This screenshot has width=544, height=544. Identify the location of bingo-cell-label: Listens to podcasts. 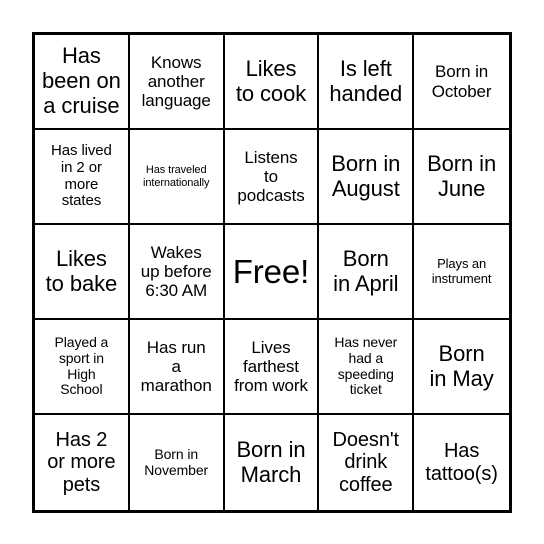
(271, 176).